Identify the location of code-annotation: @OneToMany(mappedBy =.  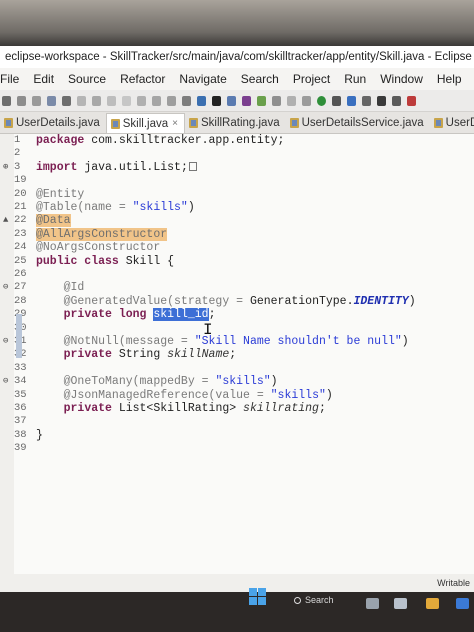
(139, 382).